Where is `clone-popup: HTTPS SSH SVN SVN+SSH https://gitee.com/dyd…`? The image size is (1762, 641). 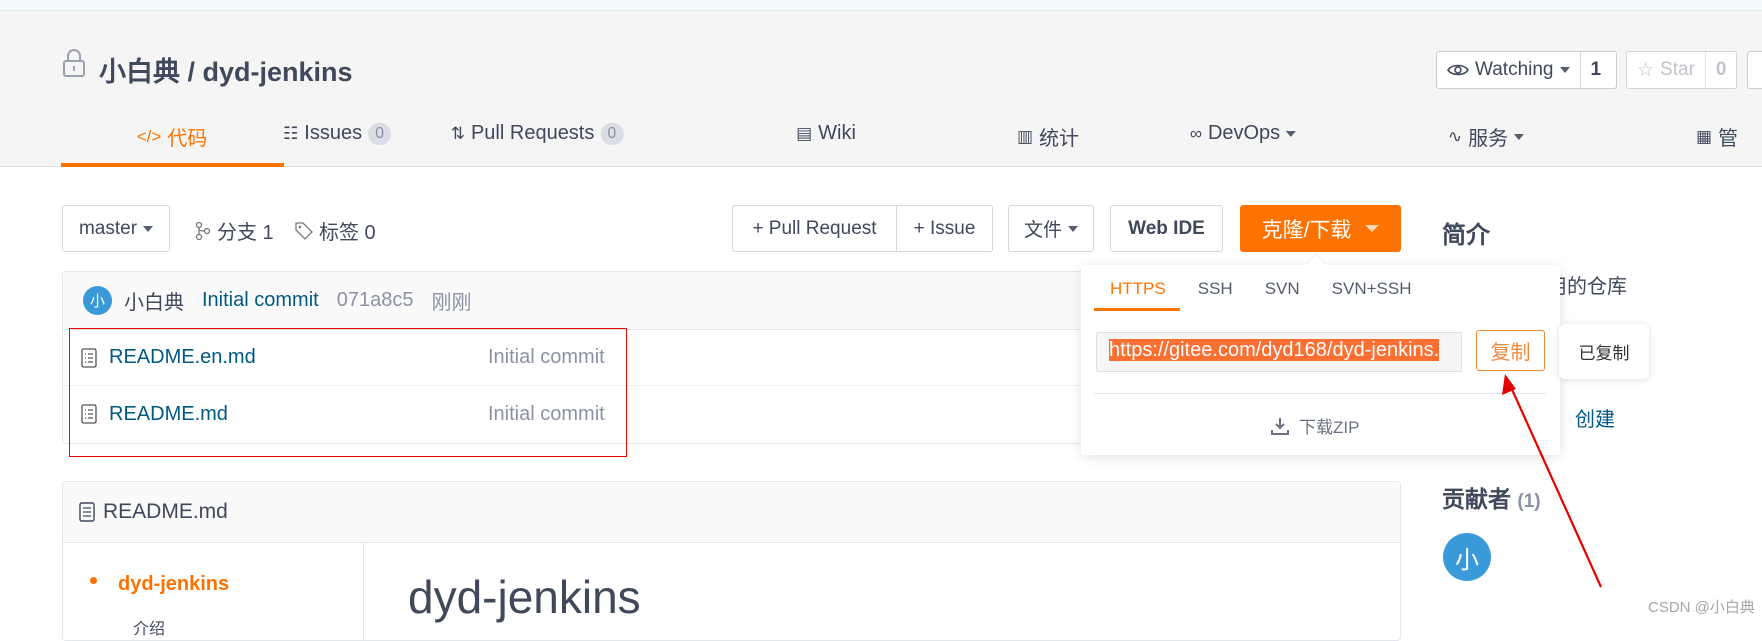 clone-popup: HTTPS SSH SVN SVN+SSH https://gitee.com/dyd… is located at coordinates (1320, 355).